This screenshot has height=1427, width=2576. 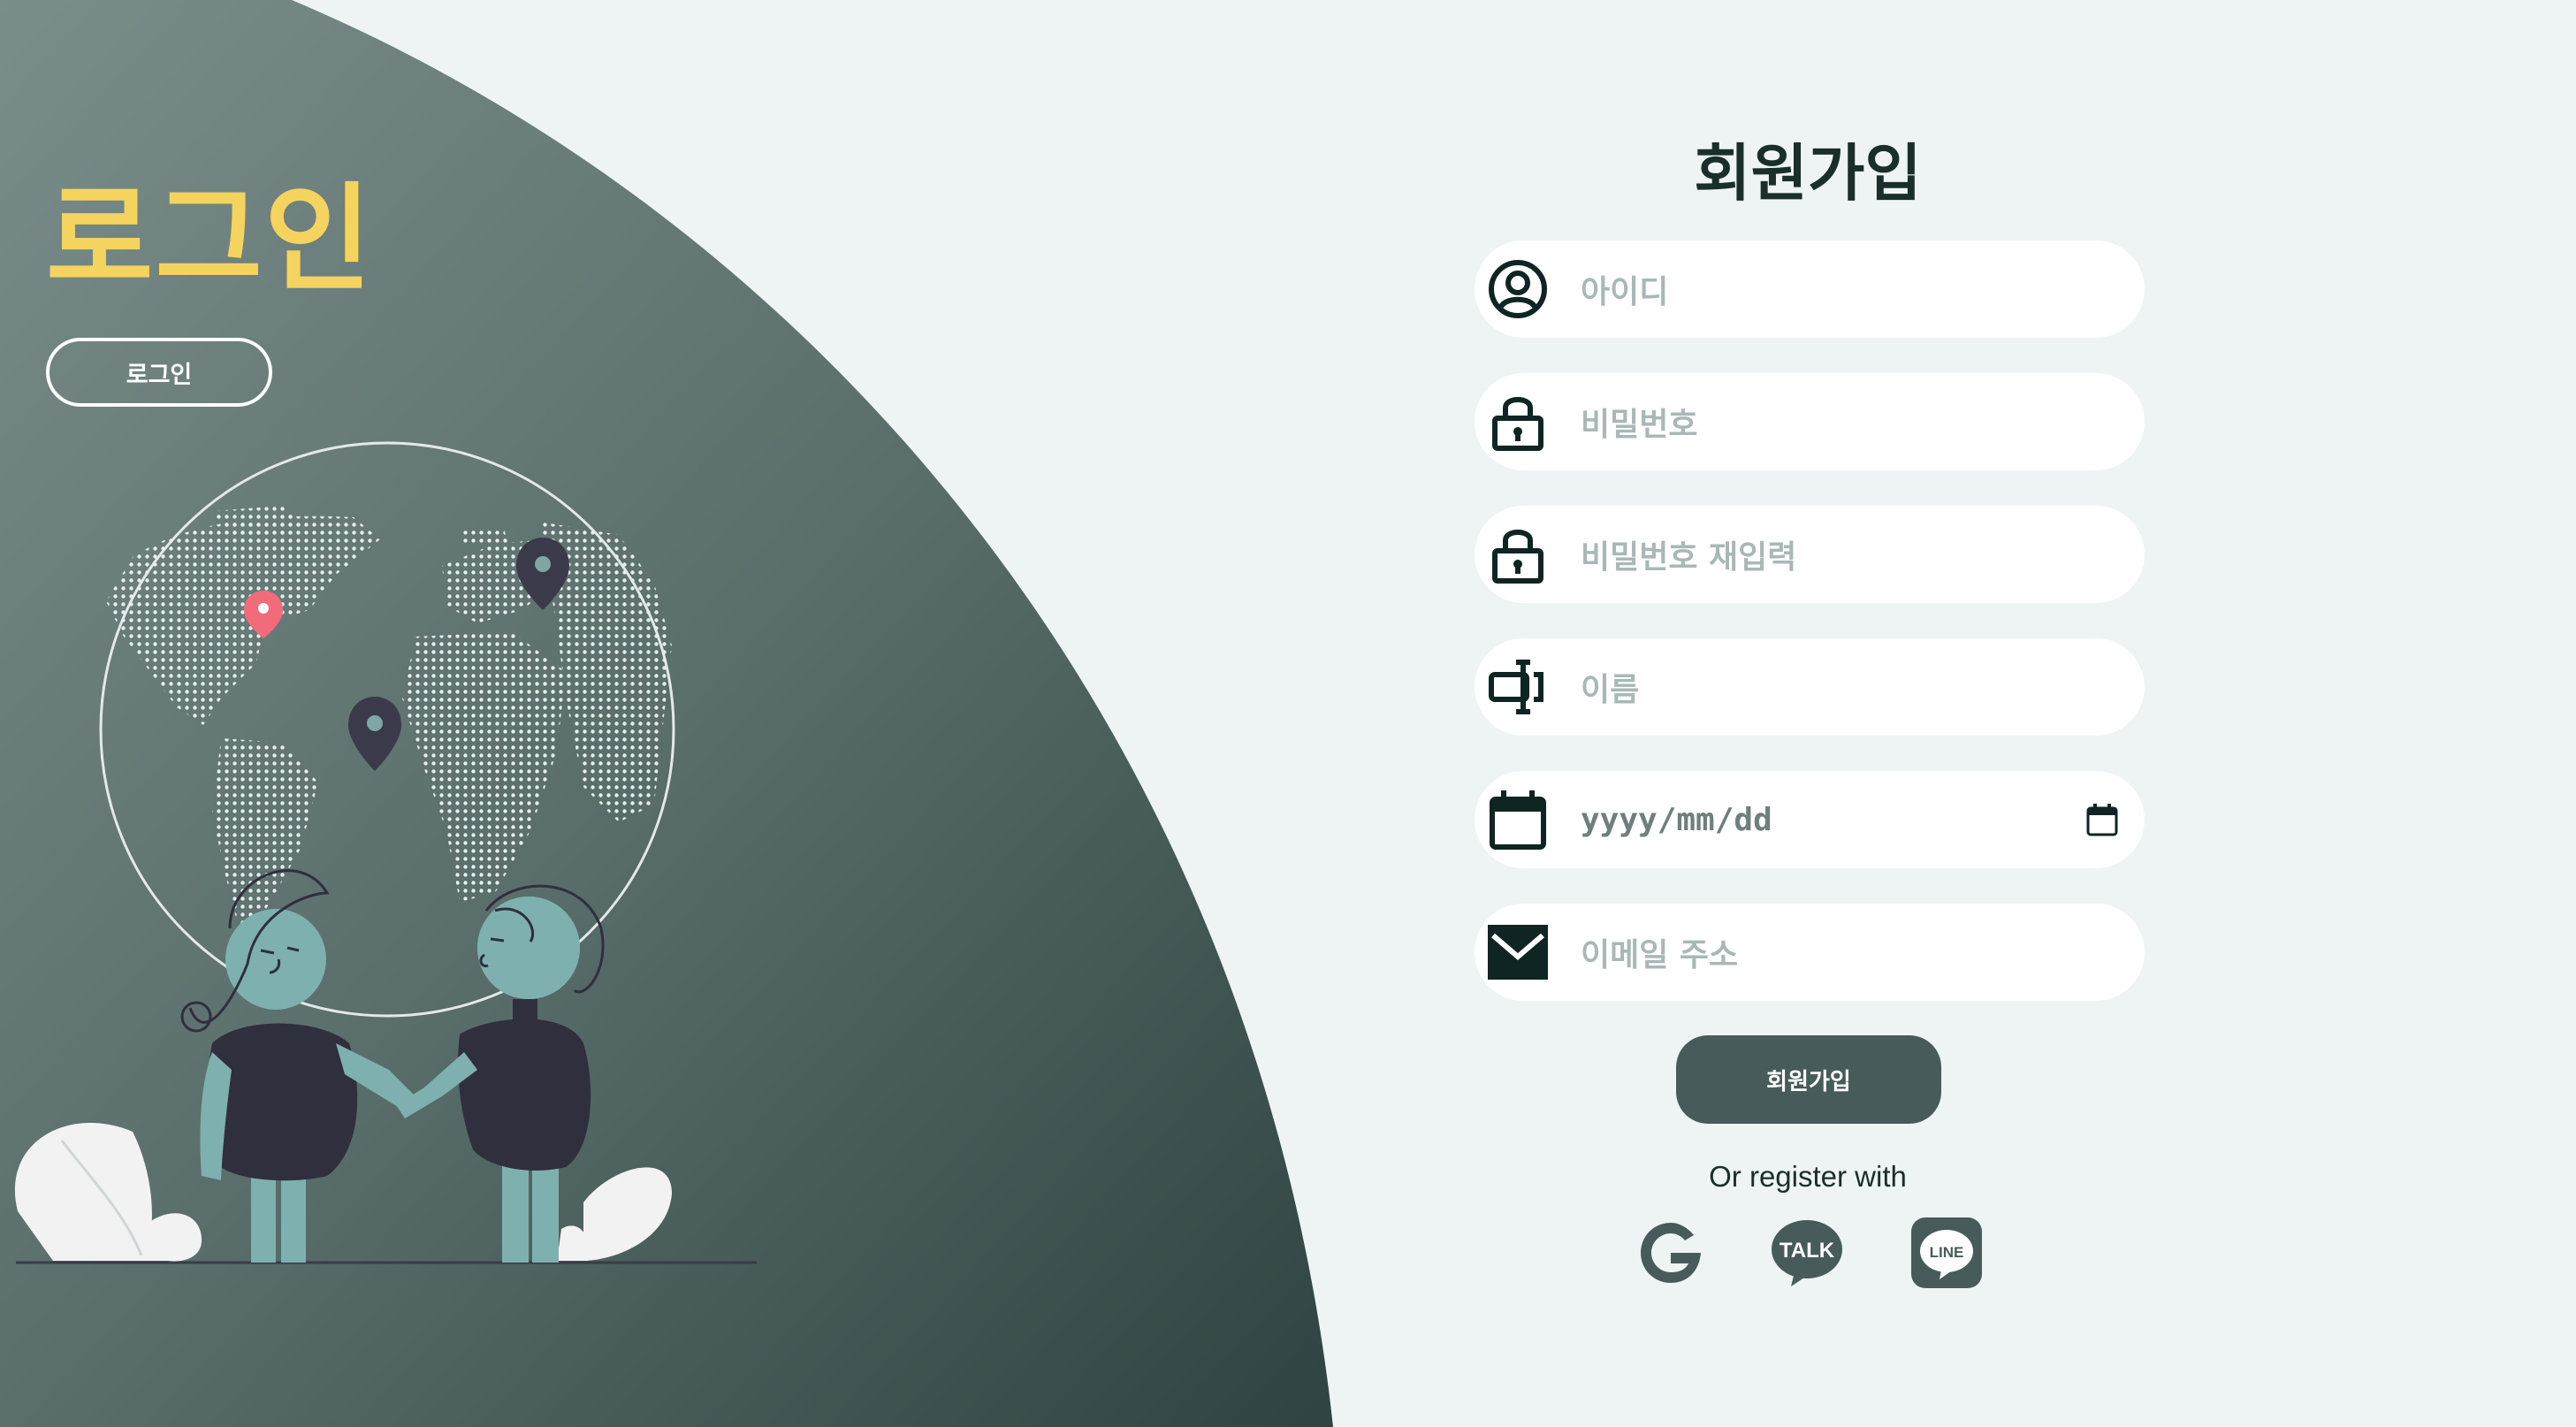 I want to click on email-placeholder: 이메일 주소, so click(x=1660, y=955).